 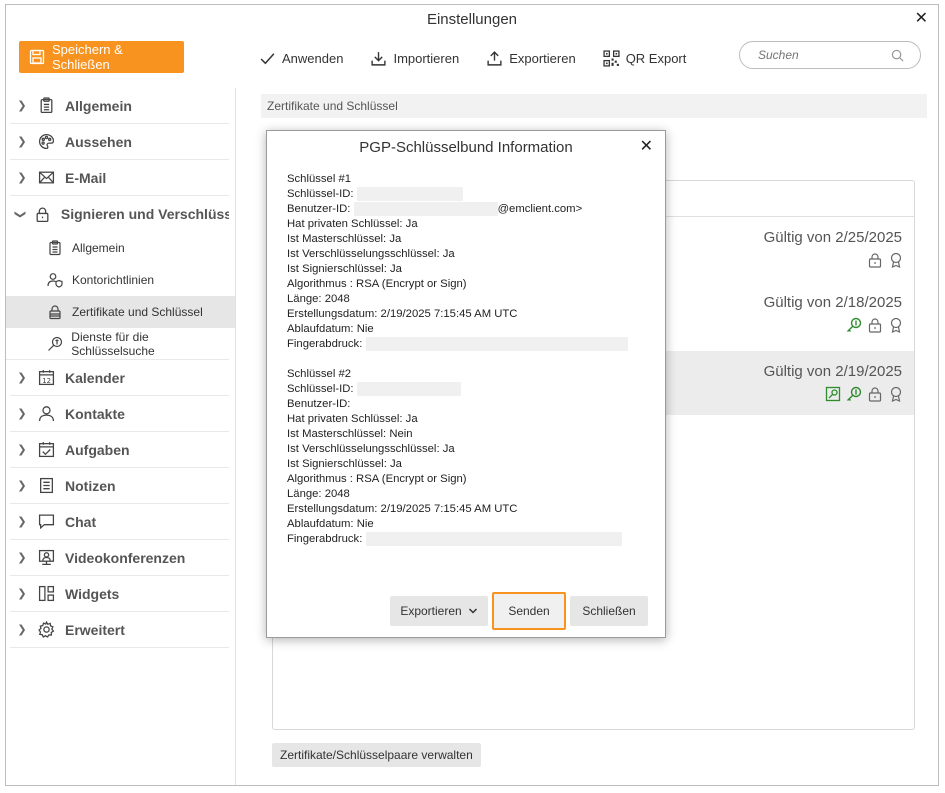 What do you see at coordinates (319, 179) in the screenshot?
I see `key1-header: Schlüssel #1` at bounding box center [319, 179].